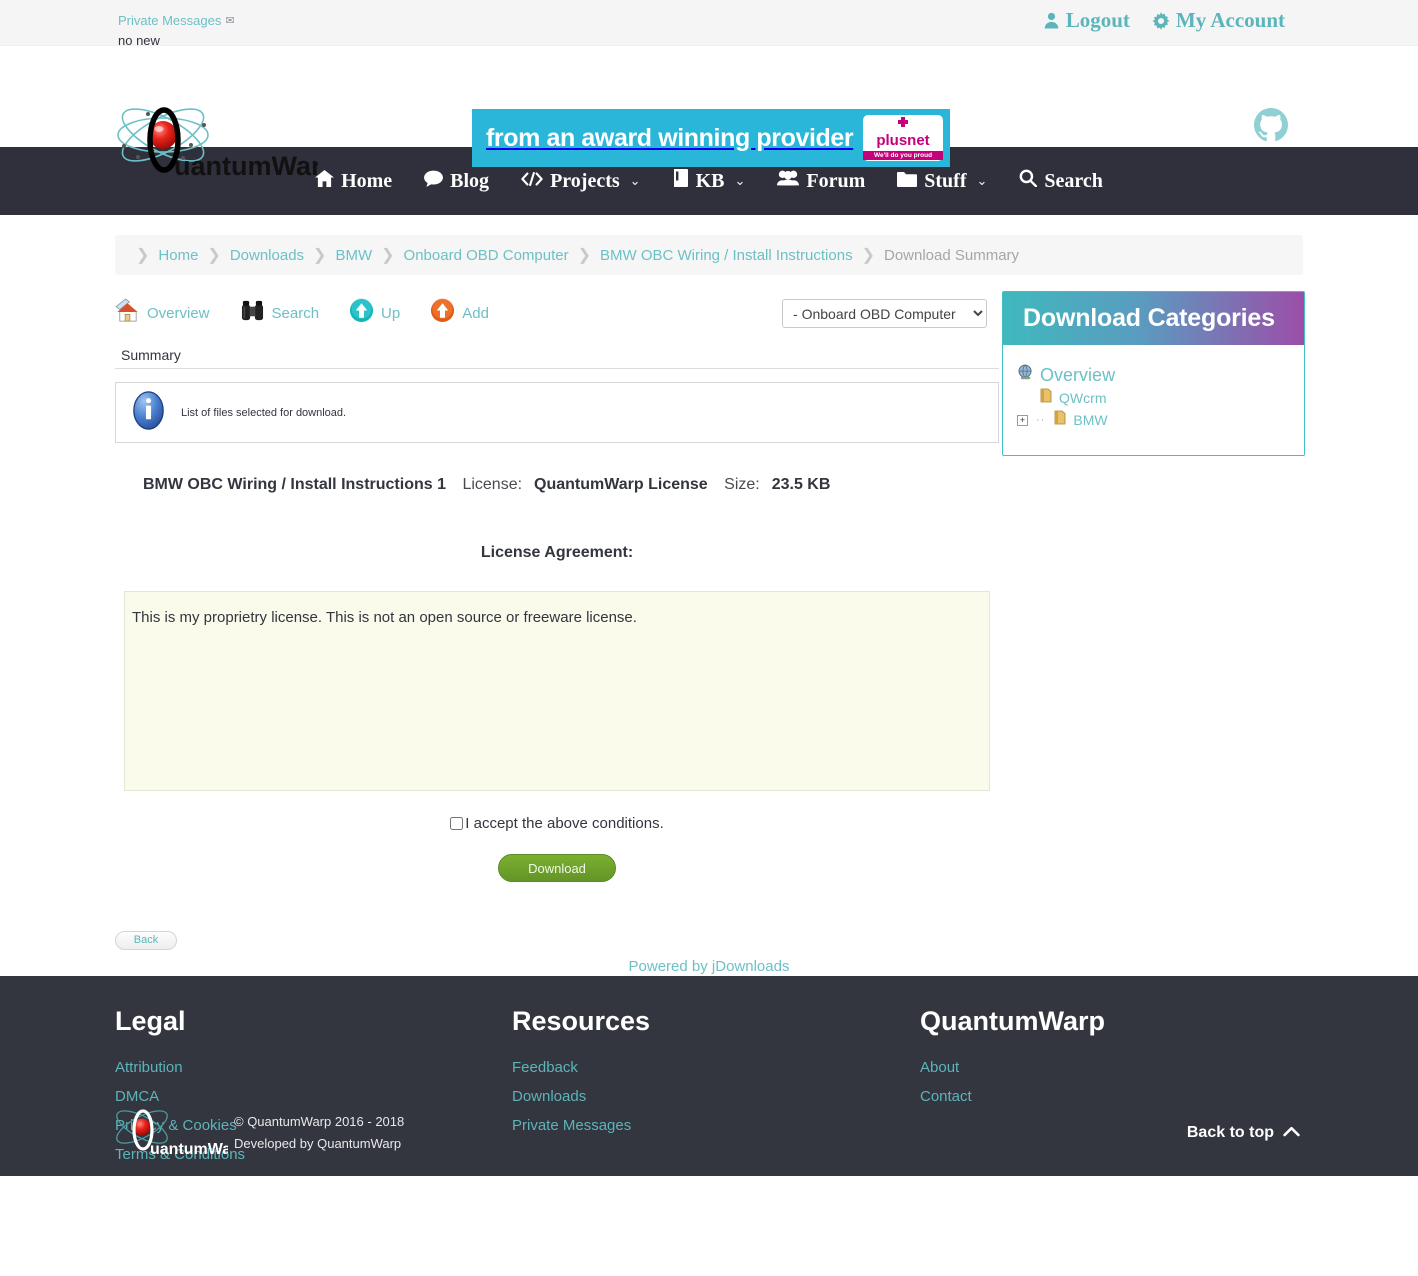 This screenshot has height=1276, width=1418. I want to click on footer-heading-quantumwarp: QuantumWarp, so click(1012, 1020).